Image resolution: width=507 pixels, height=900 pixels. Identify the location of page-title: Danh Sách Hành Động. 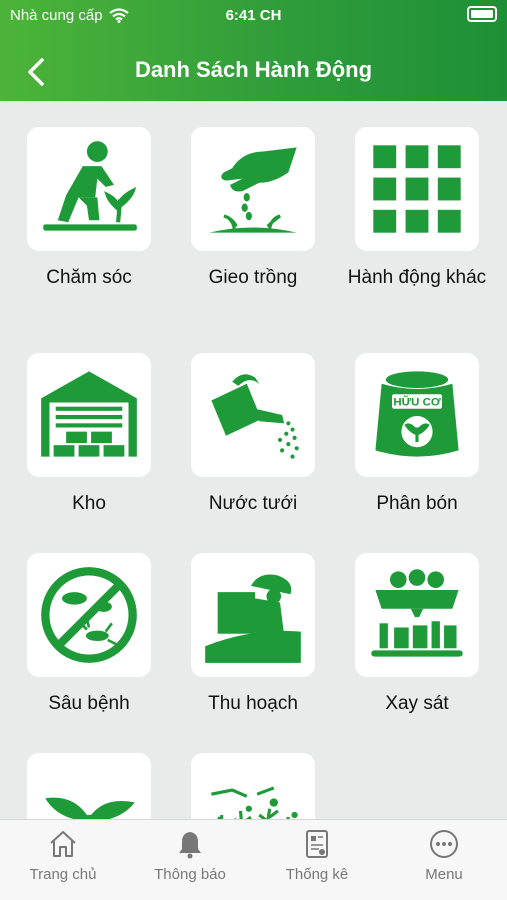
(253, 69).